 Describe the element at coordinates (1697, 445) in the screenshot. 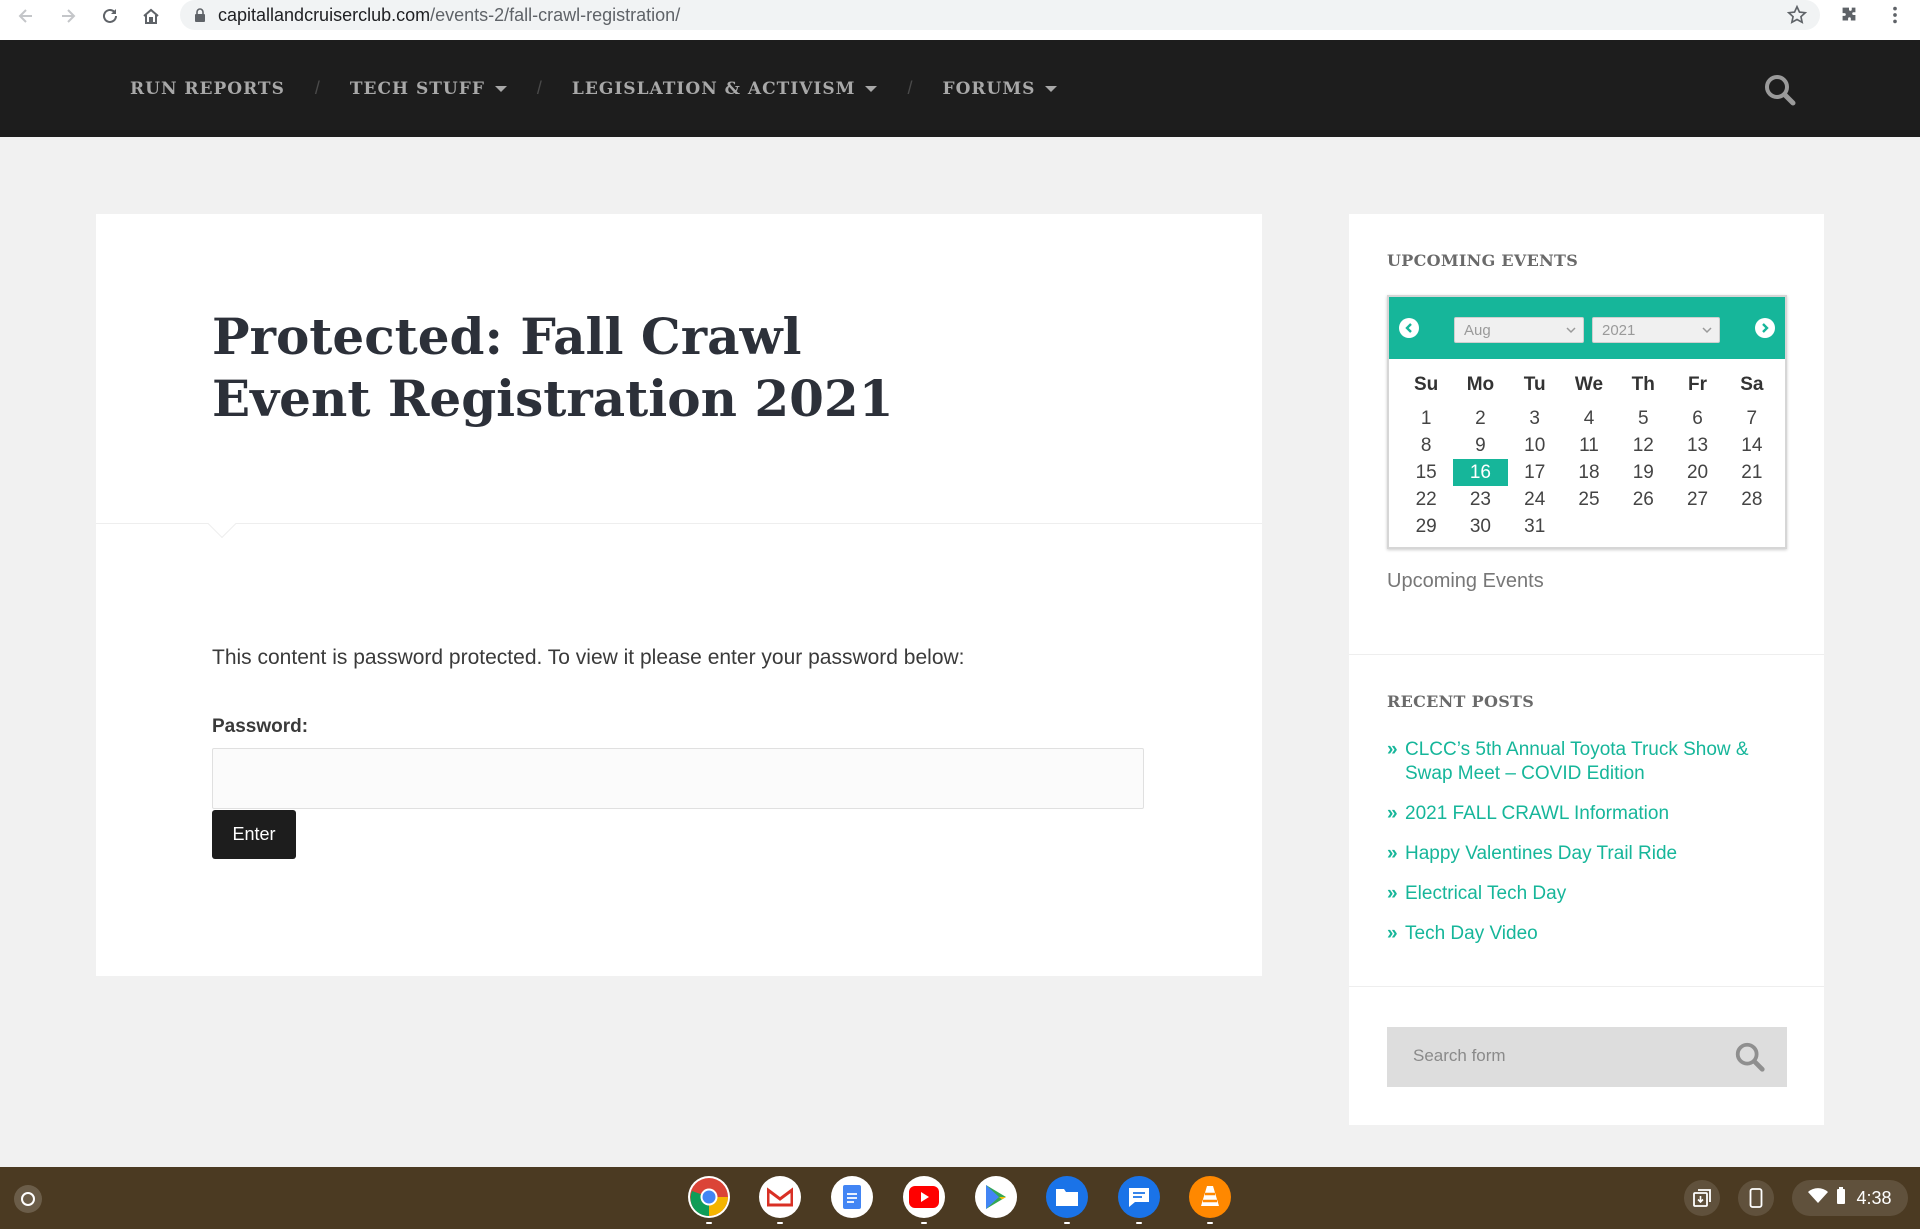

I see `calendar-day: 13` at that location.